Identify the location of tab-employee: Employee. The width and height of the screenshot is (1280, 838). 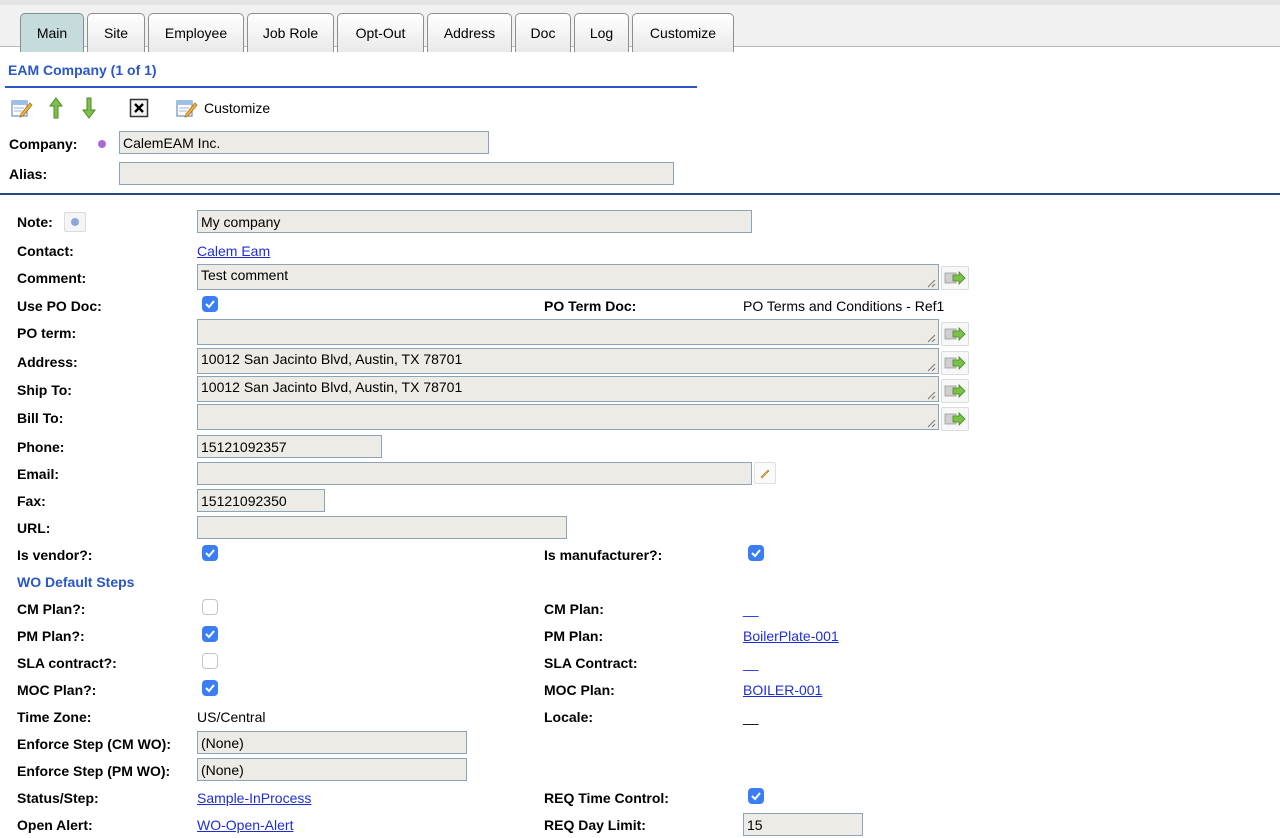
(196, 32).